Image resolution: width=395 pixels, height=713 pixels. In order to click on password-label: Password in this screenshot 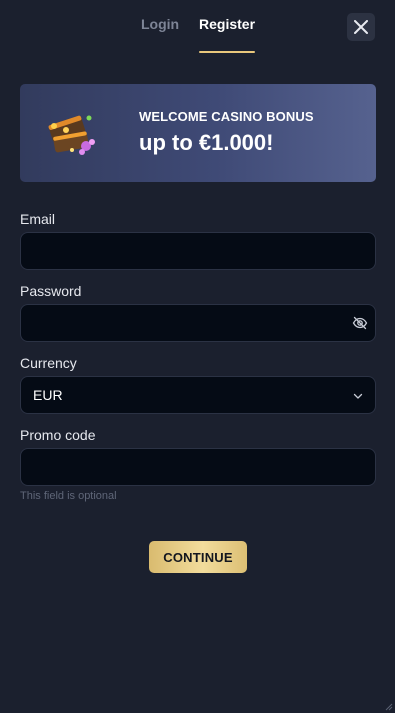, I will do `click(51, 291)`.